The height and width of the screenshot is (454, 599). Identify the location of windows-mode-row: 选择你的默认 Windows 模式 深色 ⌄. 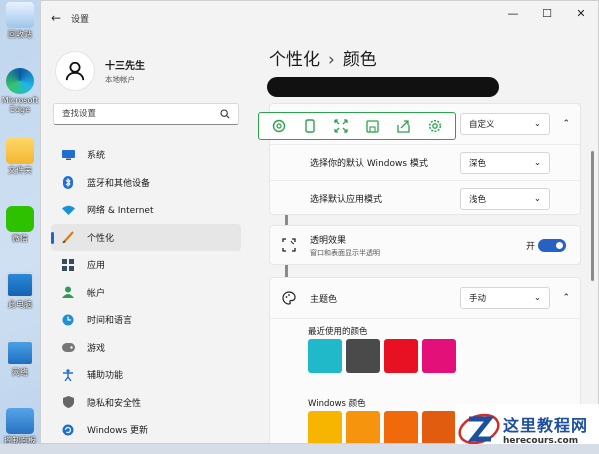
(425, 162).